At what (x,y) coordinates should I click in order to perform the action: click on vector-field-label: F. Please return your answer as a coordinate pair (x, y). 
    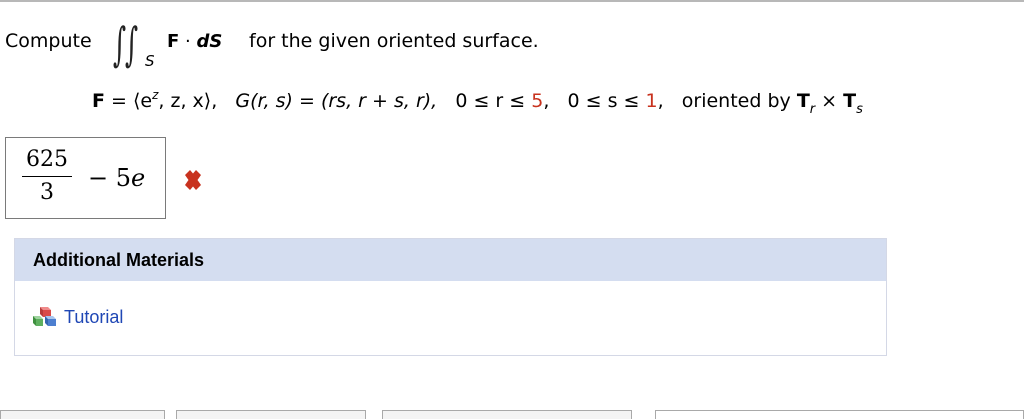
    Looking at the image, I should click on (98, 101).